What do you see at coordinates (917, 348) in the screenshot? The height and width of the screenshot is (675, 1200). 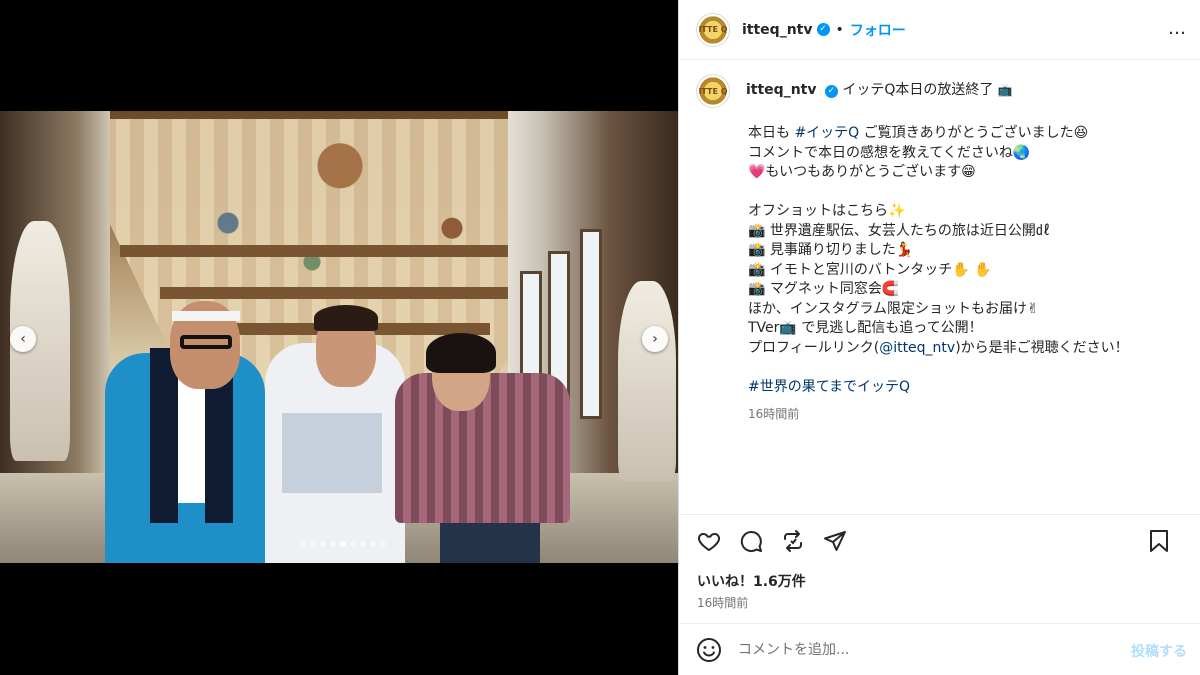 I see `hashtag-link: @itteq_ntv` at bounding box center [917, 348].